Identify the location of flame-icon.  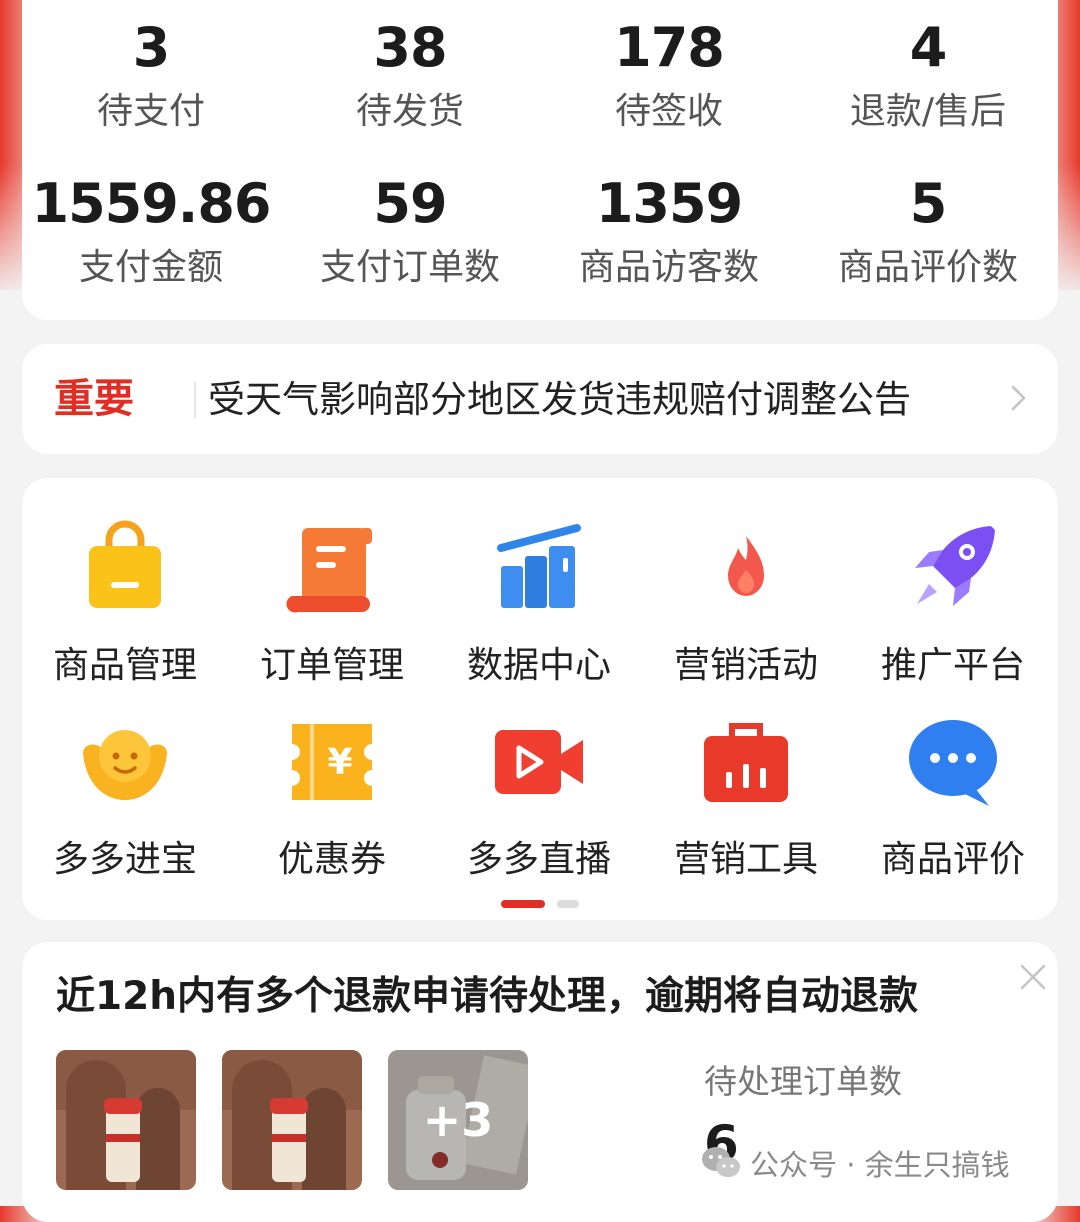
(746, 566).